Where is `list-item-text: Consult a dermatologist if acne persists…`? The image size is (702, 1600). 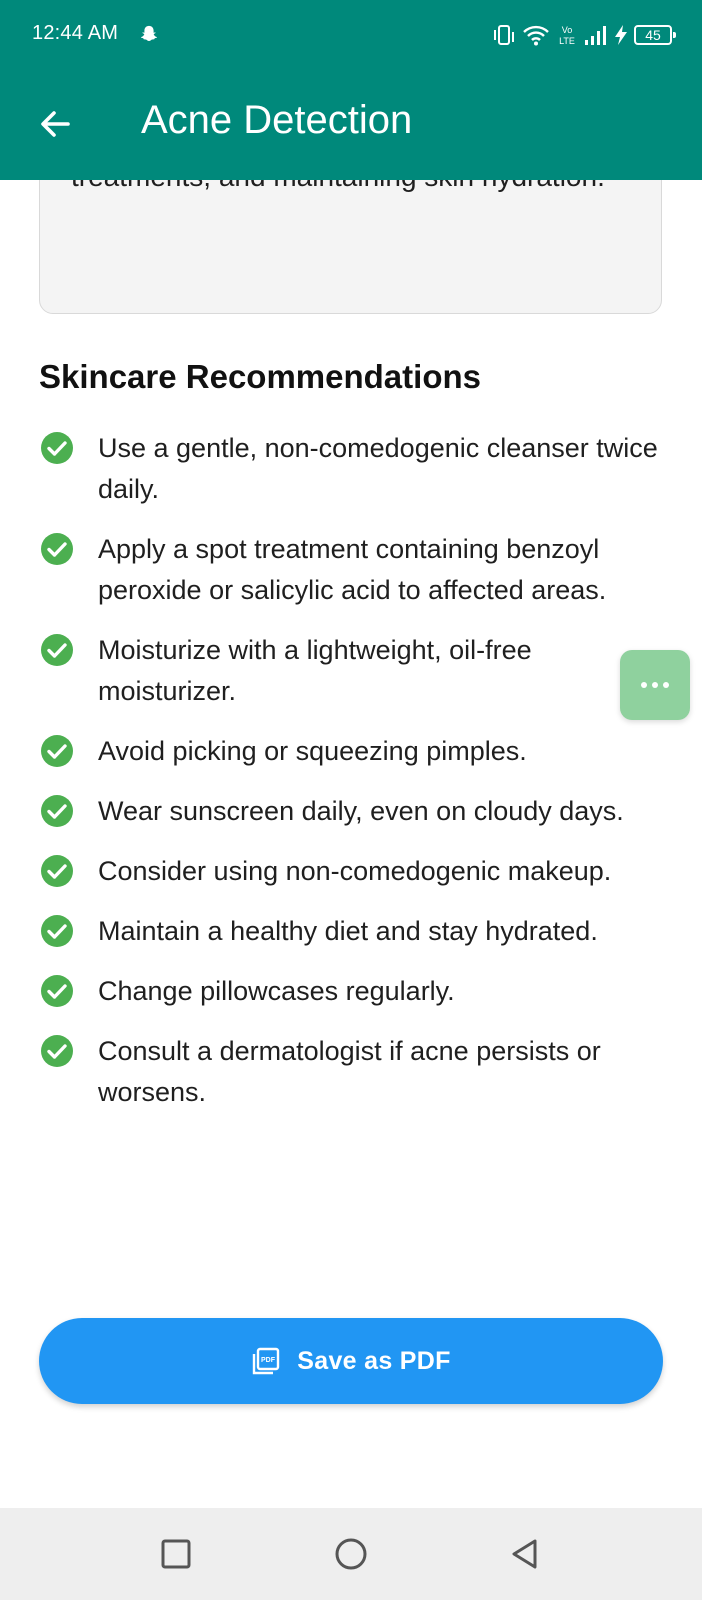 list-item-text: Consult a dermatologist if acne persists… is located at coordinates (349, 1071).